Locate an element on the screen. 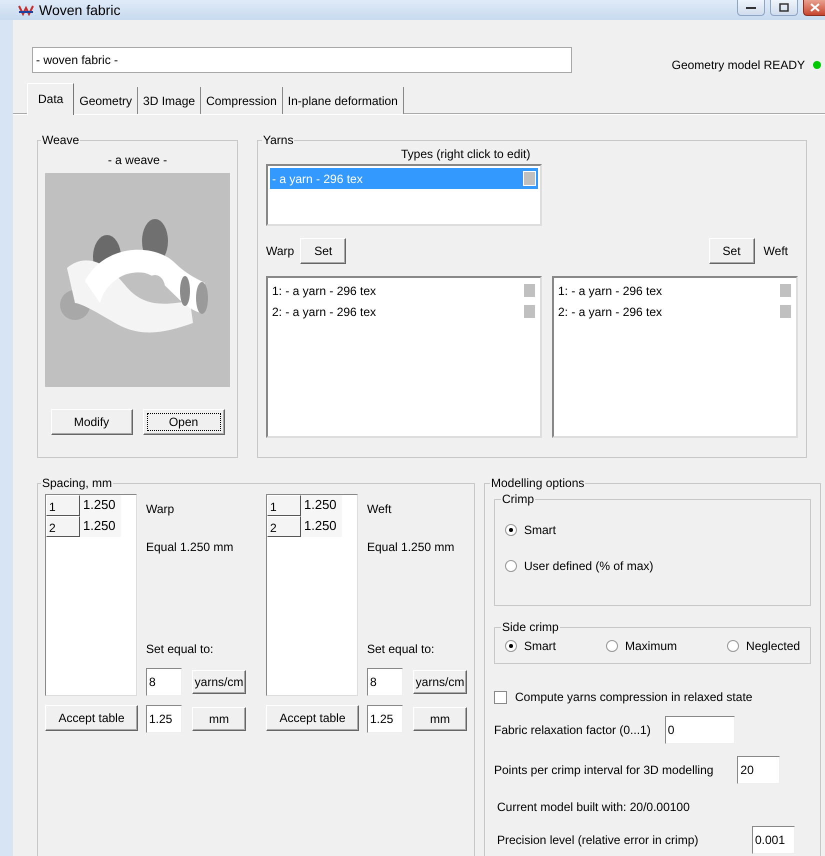 This screenshot has height=856, width=825. name-field: - woven fabric - is located at coordinates (302, 60).